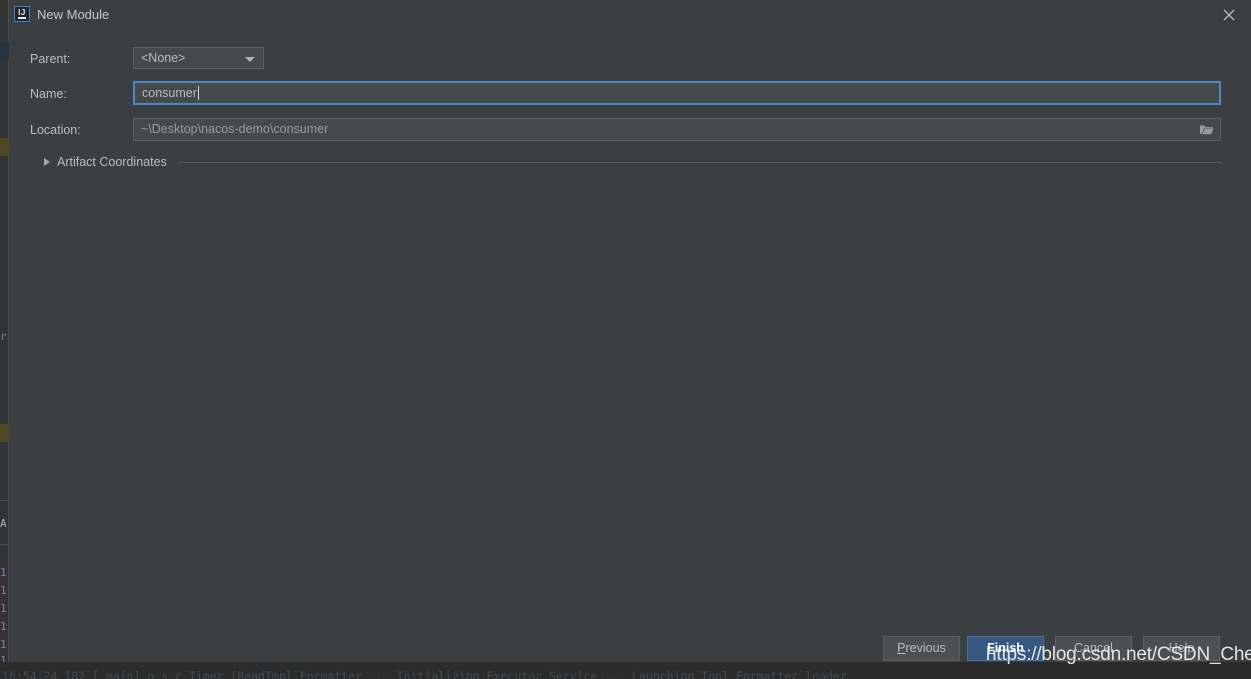 The image size is (1251, 679). What do you see at coordinates (73, 14) in the screenshot?
I see `dialog-title: New Module` at bounding box center [73, 14].